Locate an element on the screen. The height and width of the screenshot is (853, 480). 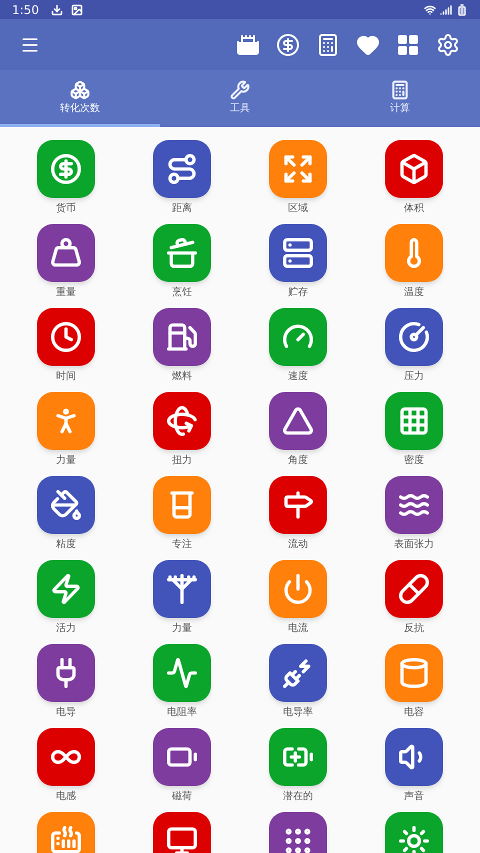
status-time: 1:50 is located at coordinates (25, 10).